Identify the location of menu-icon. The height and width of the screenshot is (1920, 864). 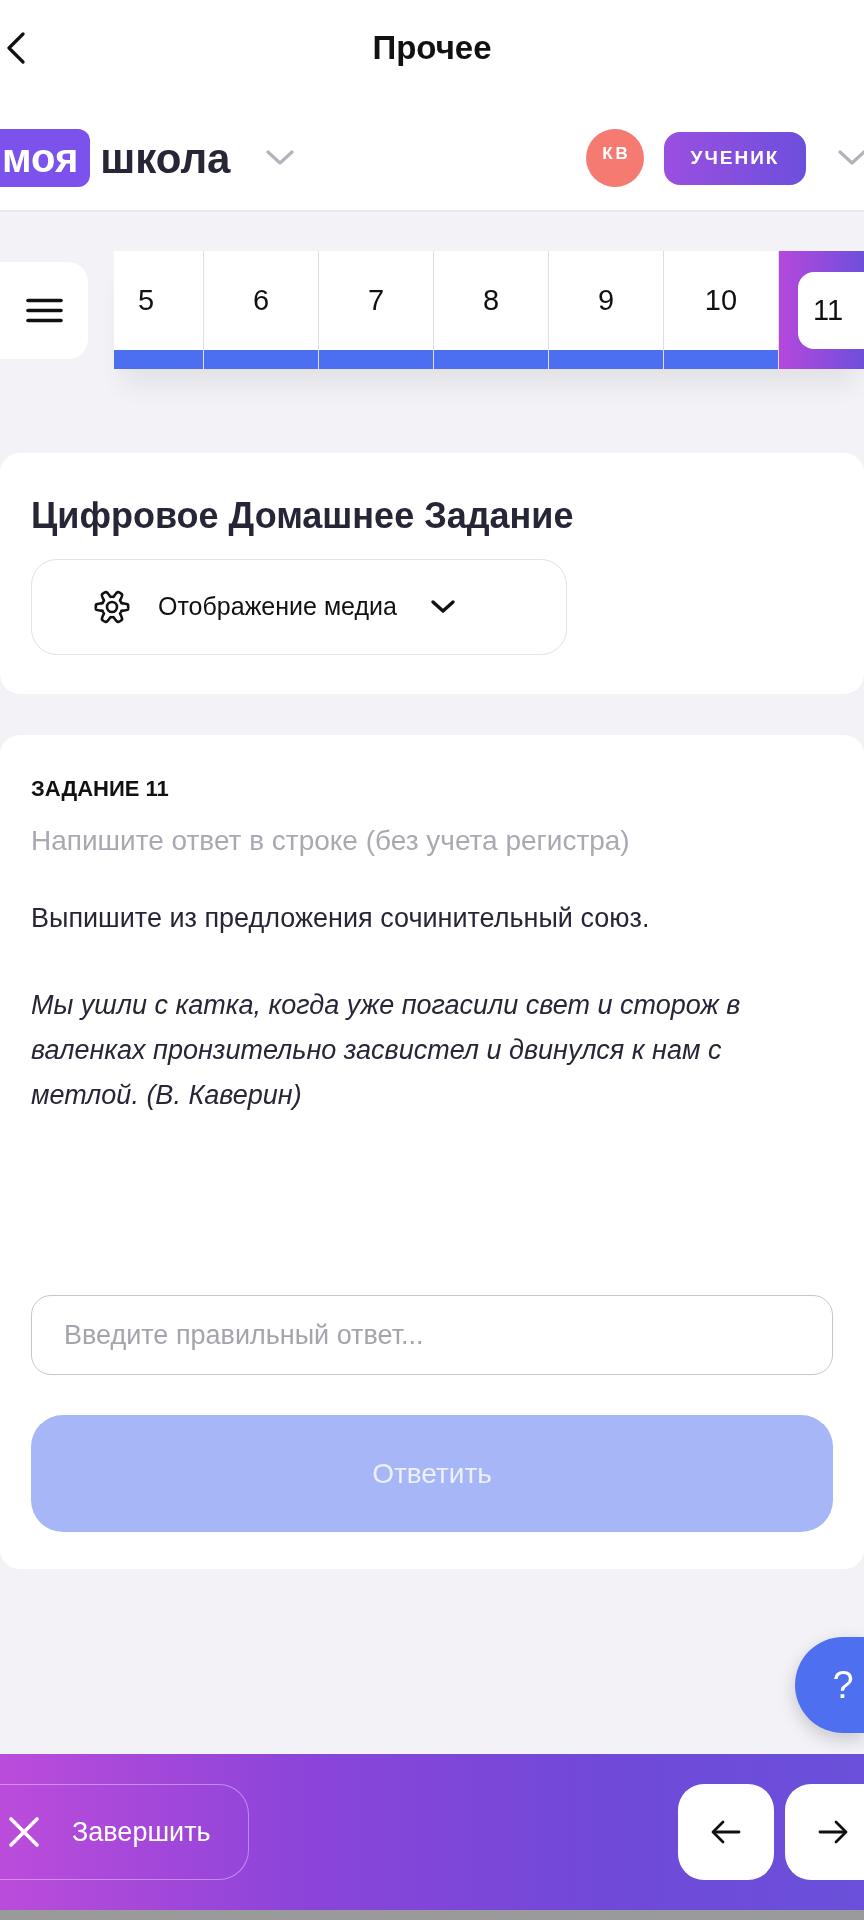
(44, 310).